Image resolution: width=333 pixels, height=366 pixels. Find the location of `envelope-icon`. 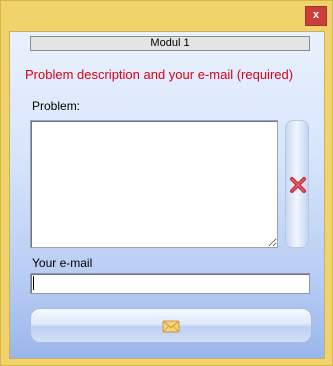

envelope-icon is located at coordinates (171, 326).